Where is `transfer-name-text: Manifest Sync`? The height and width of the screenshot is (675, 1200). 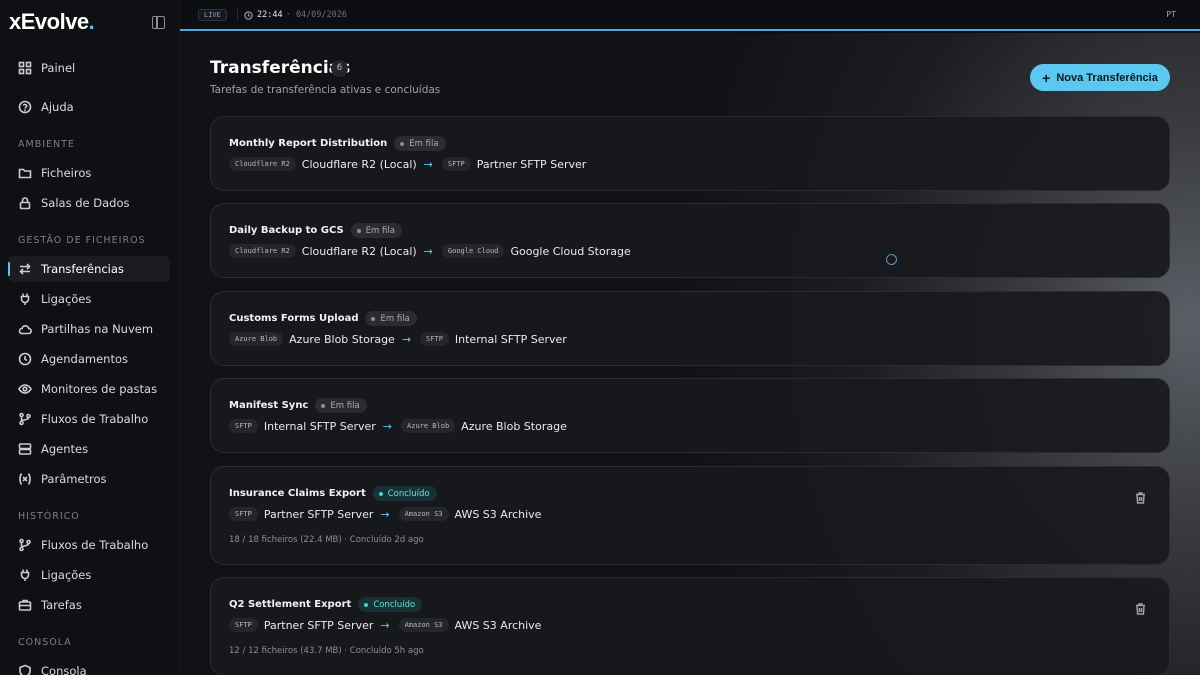
transfer-name-text: Manifest Sync is located at coordinates (269, 405).